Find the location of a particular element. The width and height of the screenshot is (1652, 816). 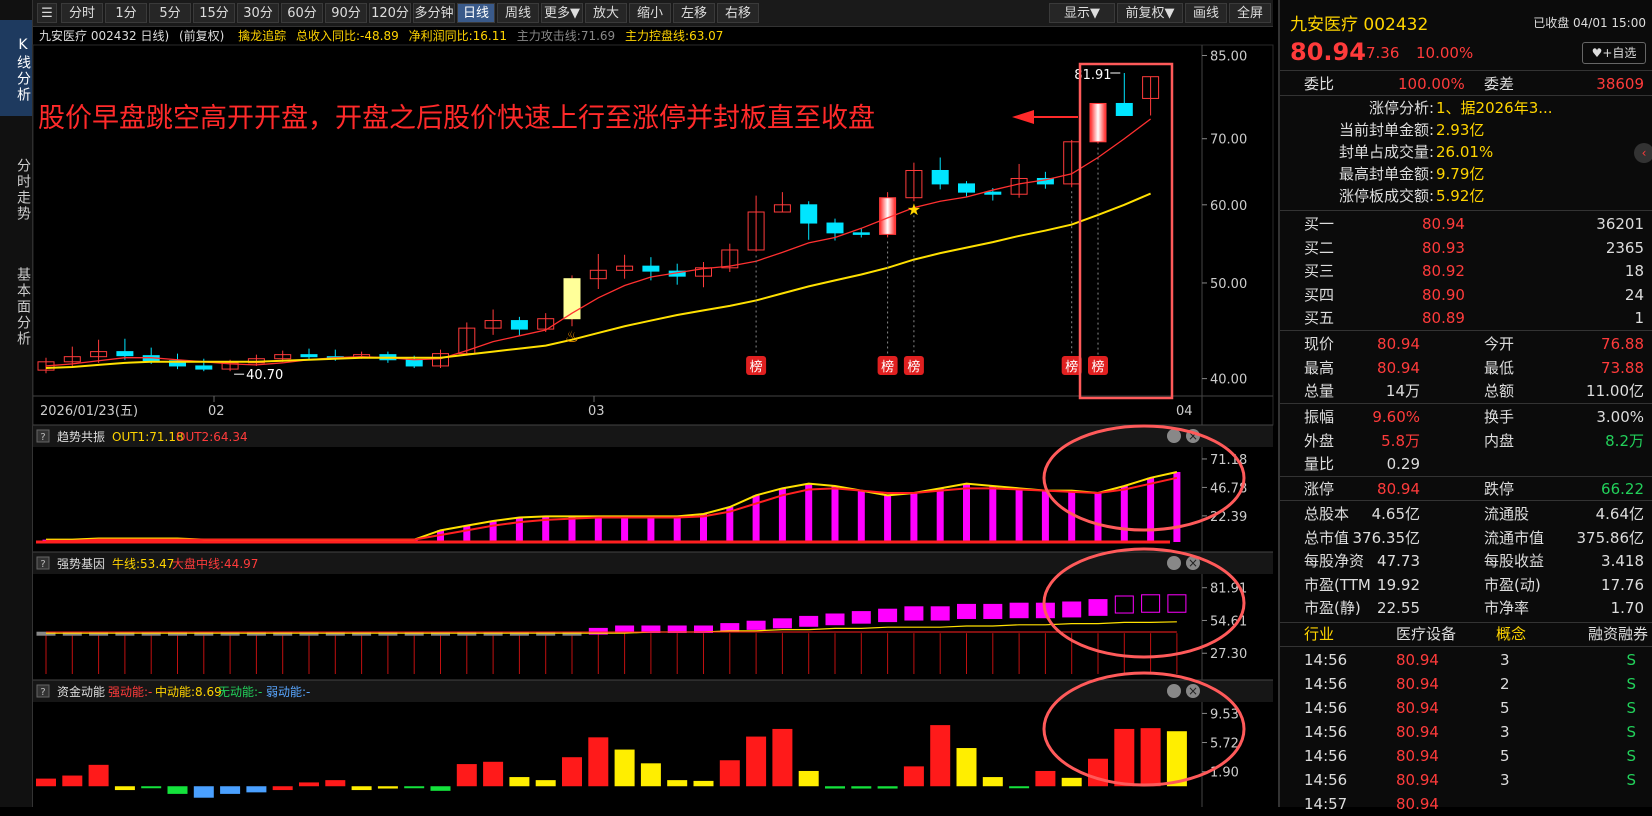

stat-label: 涨停 is located at coordinates (1319, 489).